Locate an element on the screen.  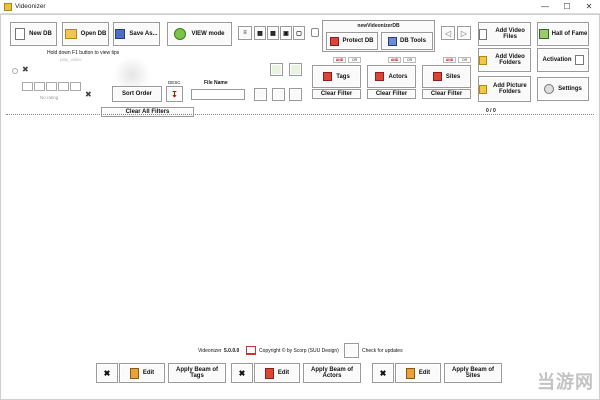
file-name-field is located at coordinates (218, 94).